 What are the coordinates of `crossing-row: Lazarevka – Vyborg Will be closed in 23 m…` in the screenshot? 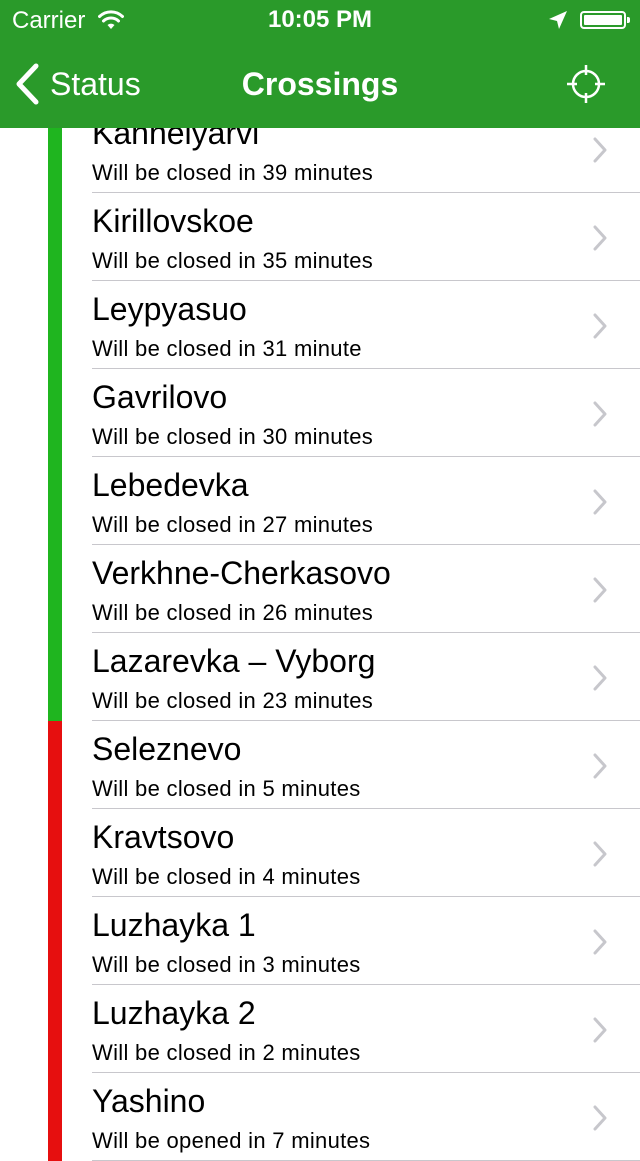 It's located at (320, 677).